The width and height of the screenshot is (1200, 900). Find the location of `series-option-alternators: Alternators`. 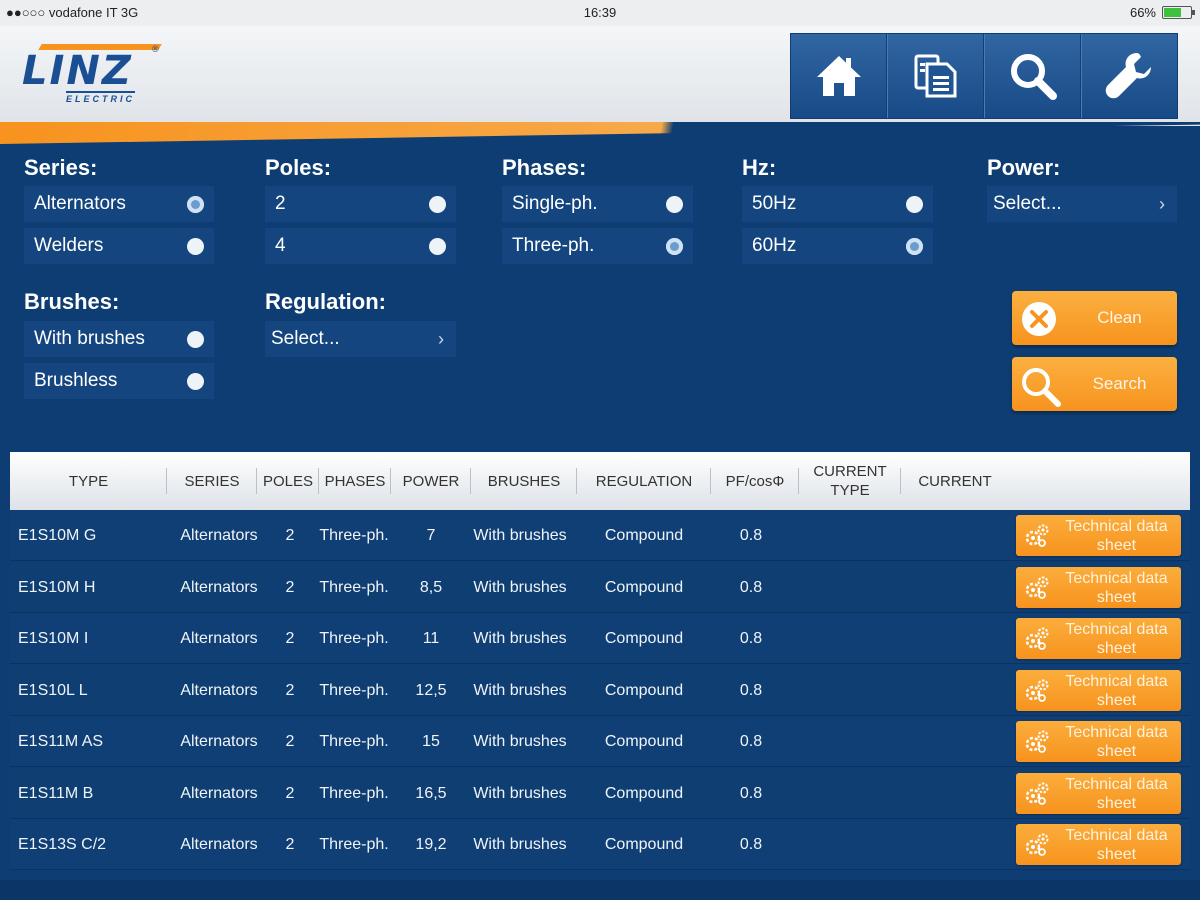

series-option-alternators: Alternators is located at coordinates (119, 205).